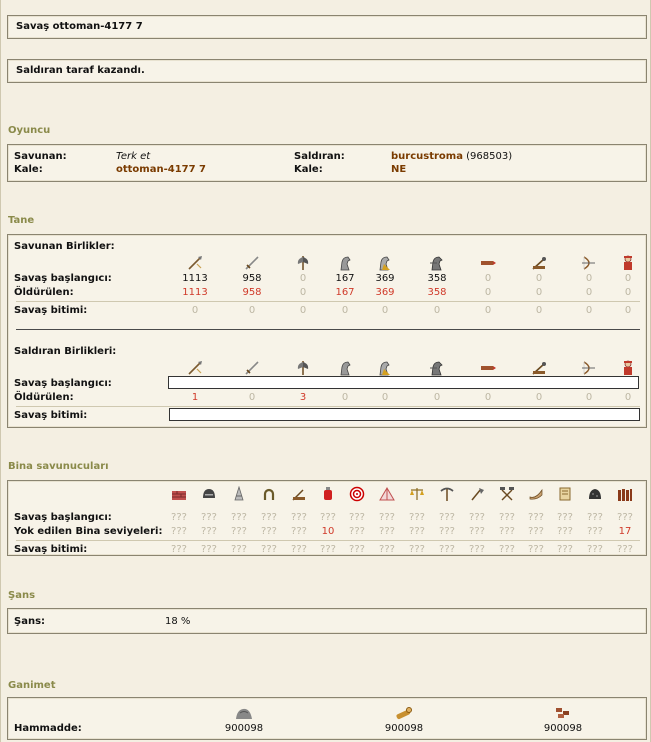 This screenshot has width=651, height=742. What do you see at coordinates (357, 494) in the screenshot?
I see `target-icon` at bounding box center [357, 494].